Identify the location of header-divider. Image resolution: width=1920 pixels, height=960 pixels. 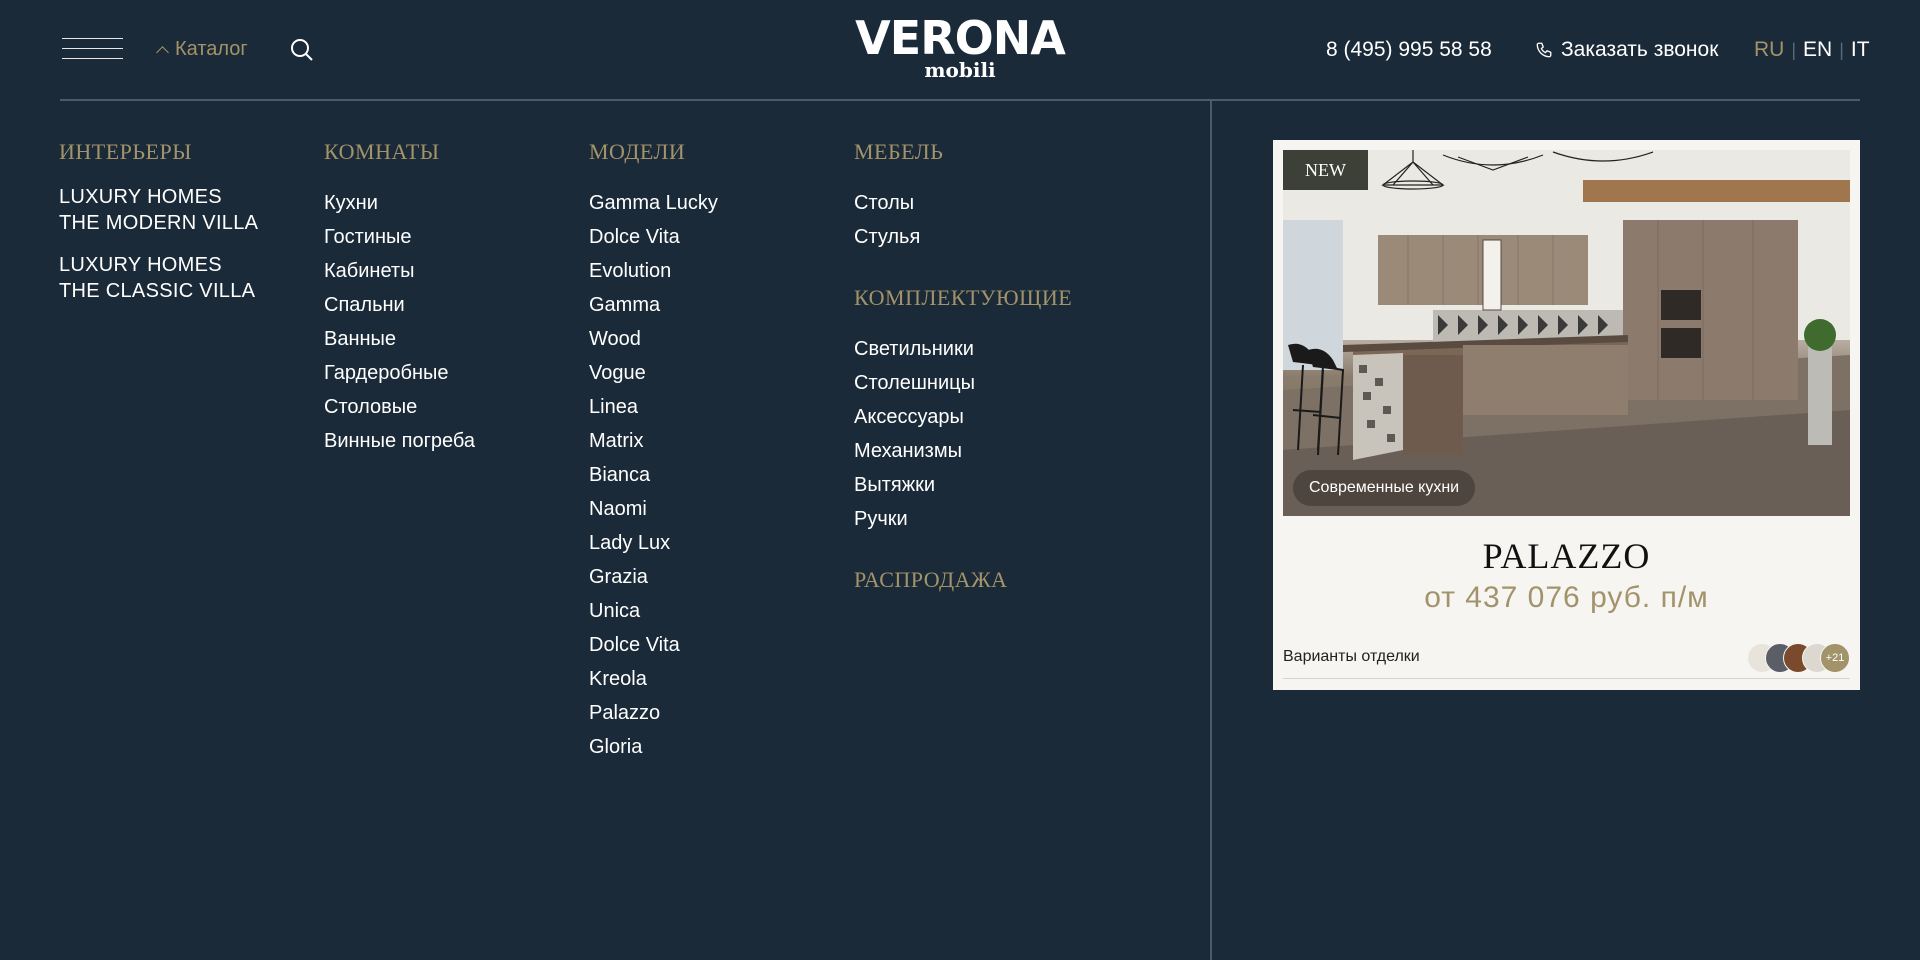
(960, 100).